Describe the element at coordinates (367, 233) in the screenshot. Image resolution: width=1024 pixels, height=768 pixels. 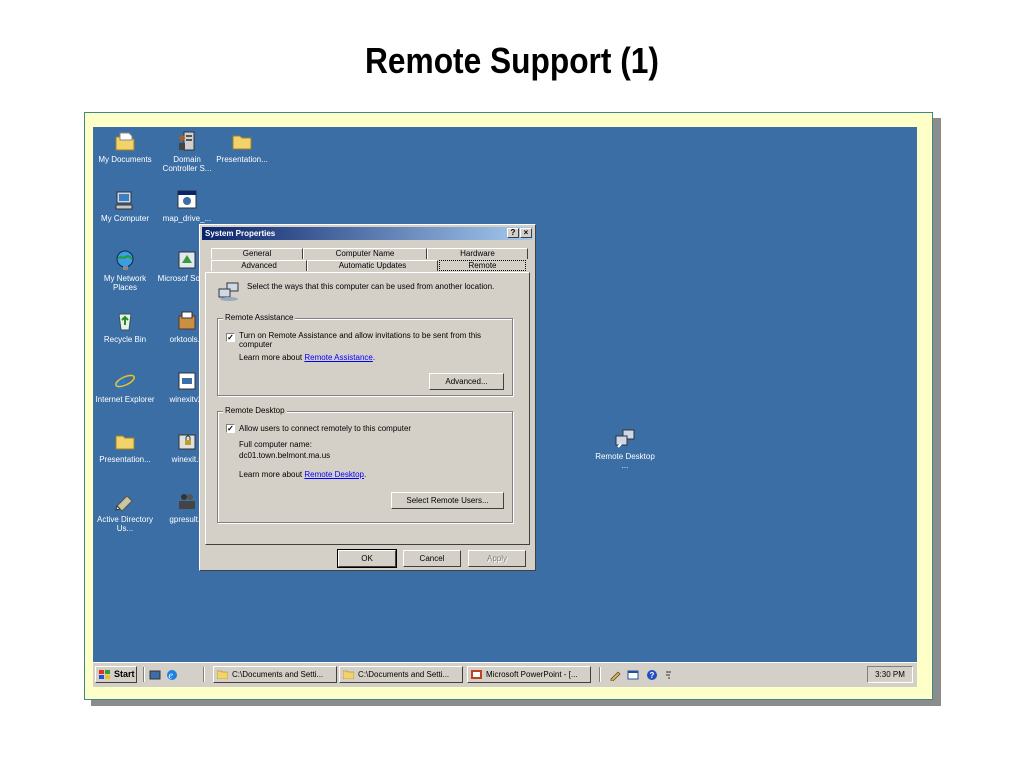
I see `dialog-title-bar: System Properties ? ×` at that location.